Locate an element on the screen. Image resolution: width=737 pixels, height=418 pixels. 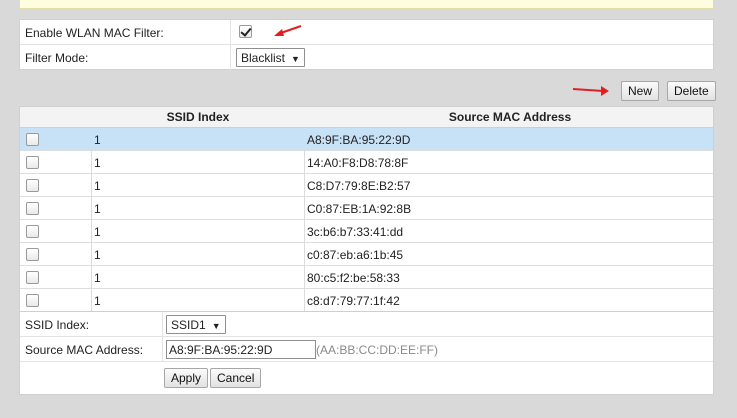
cell-mac-address: c0:87:eb:a6:1b:45 is located at coordinates (355, 255).